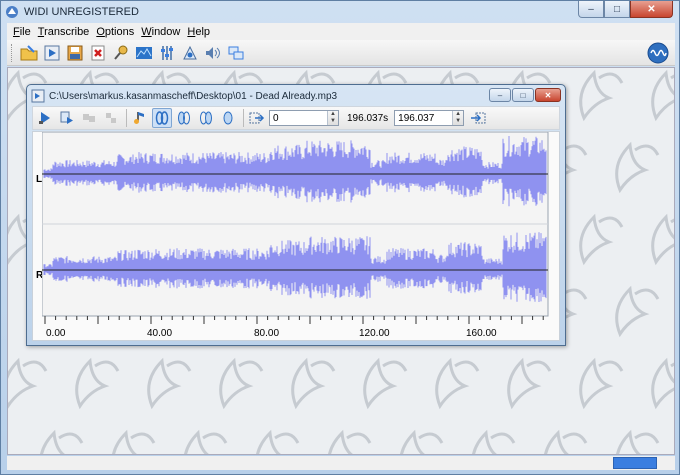 This screenshot has height=475, width=680. Describe the element at coordinates (481, 333) in the screenshot. I see `time-tick-label: 160.00` at that location.